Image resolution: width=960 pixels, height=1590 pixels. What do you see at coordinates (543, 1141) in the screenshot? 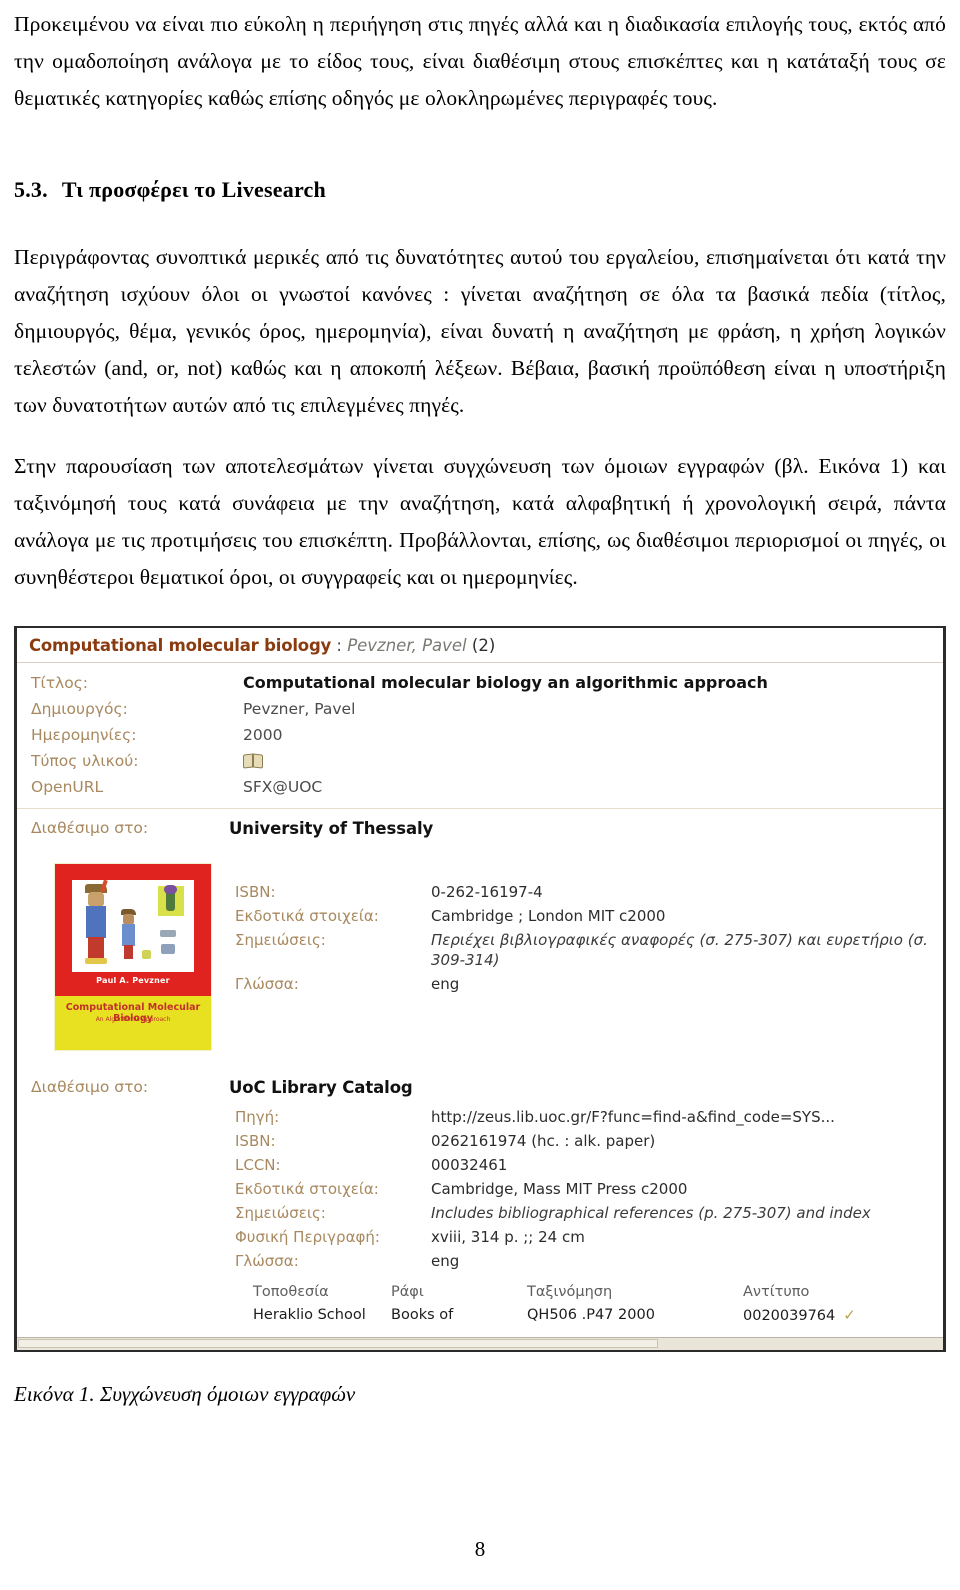
I see `field-value-isbn-uoc: 0262161974 (hc. : alk. paper)` at bounding box center [543, 1141].